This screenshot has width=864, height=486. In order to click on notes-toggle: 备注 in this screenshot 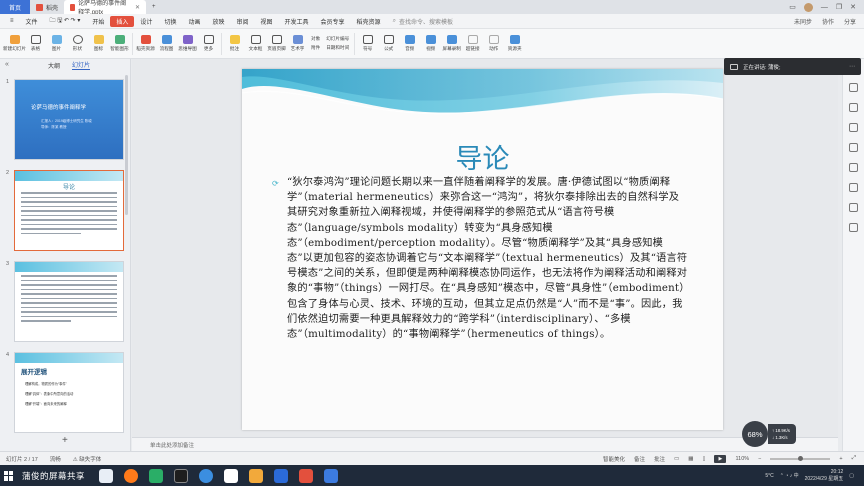, I will do `click(639, 459)`.